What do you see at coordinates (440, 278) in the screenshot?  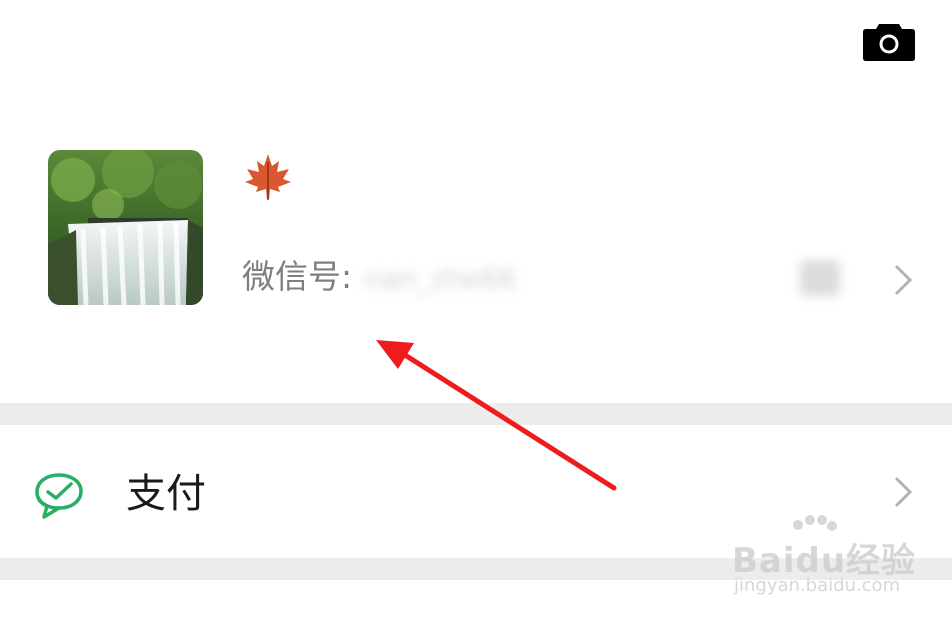 I see `wechat-id-value: nan_zhe66` at bounding box center [440, 278].